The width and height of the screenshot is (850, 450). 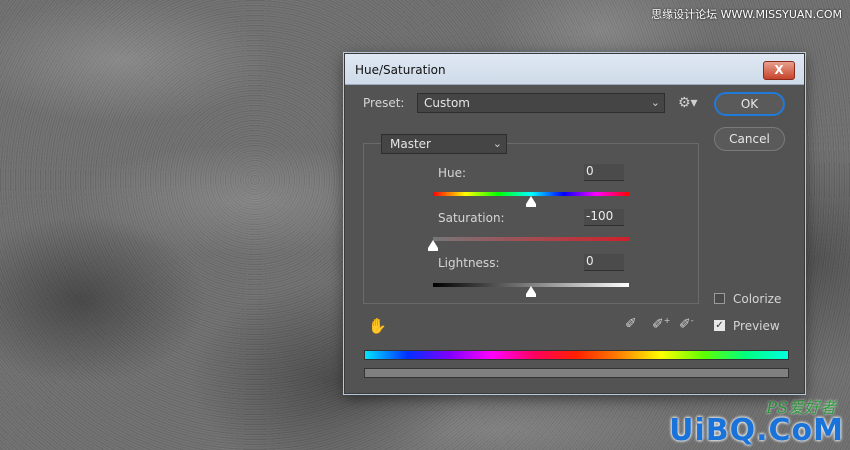 I want to click on close-icon: X, so click(x=779, y=70).